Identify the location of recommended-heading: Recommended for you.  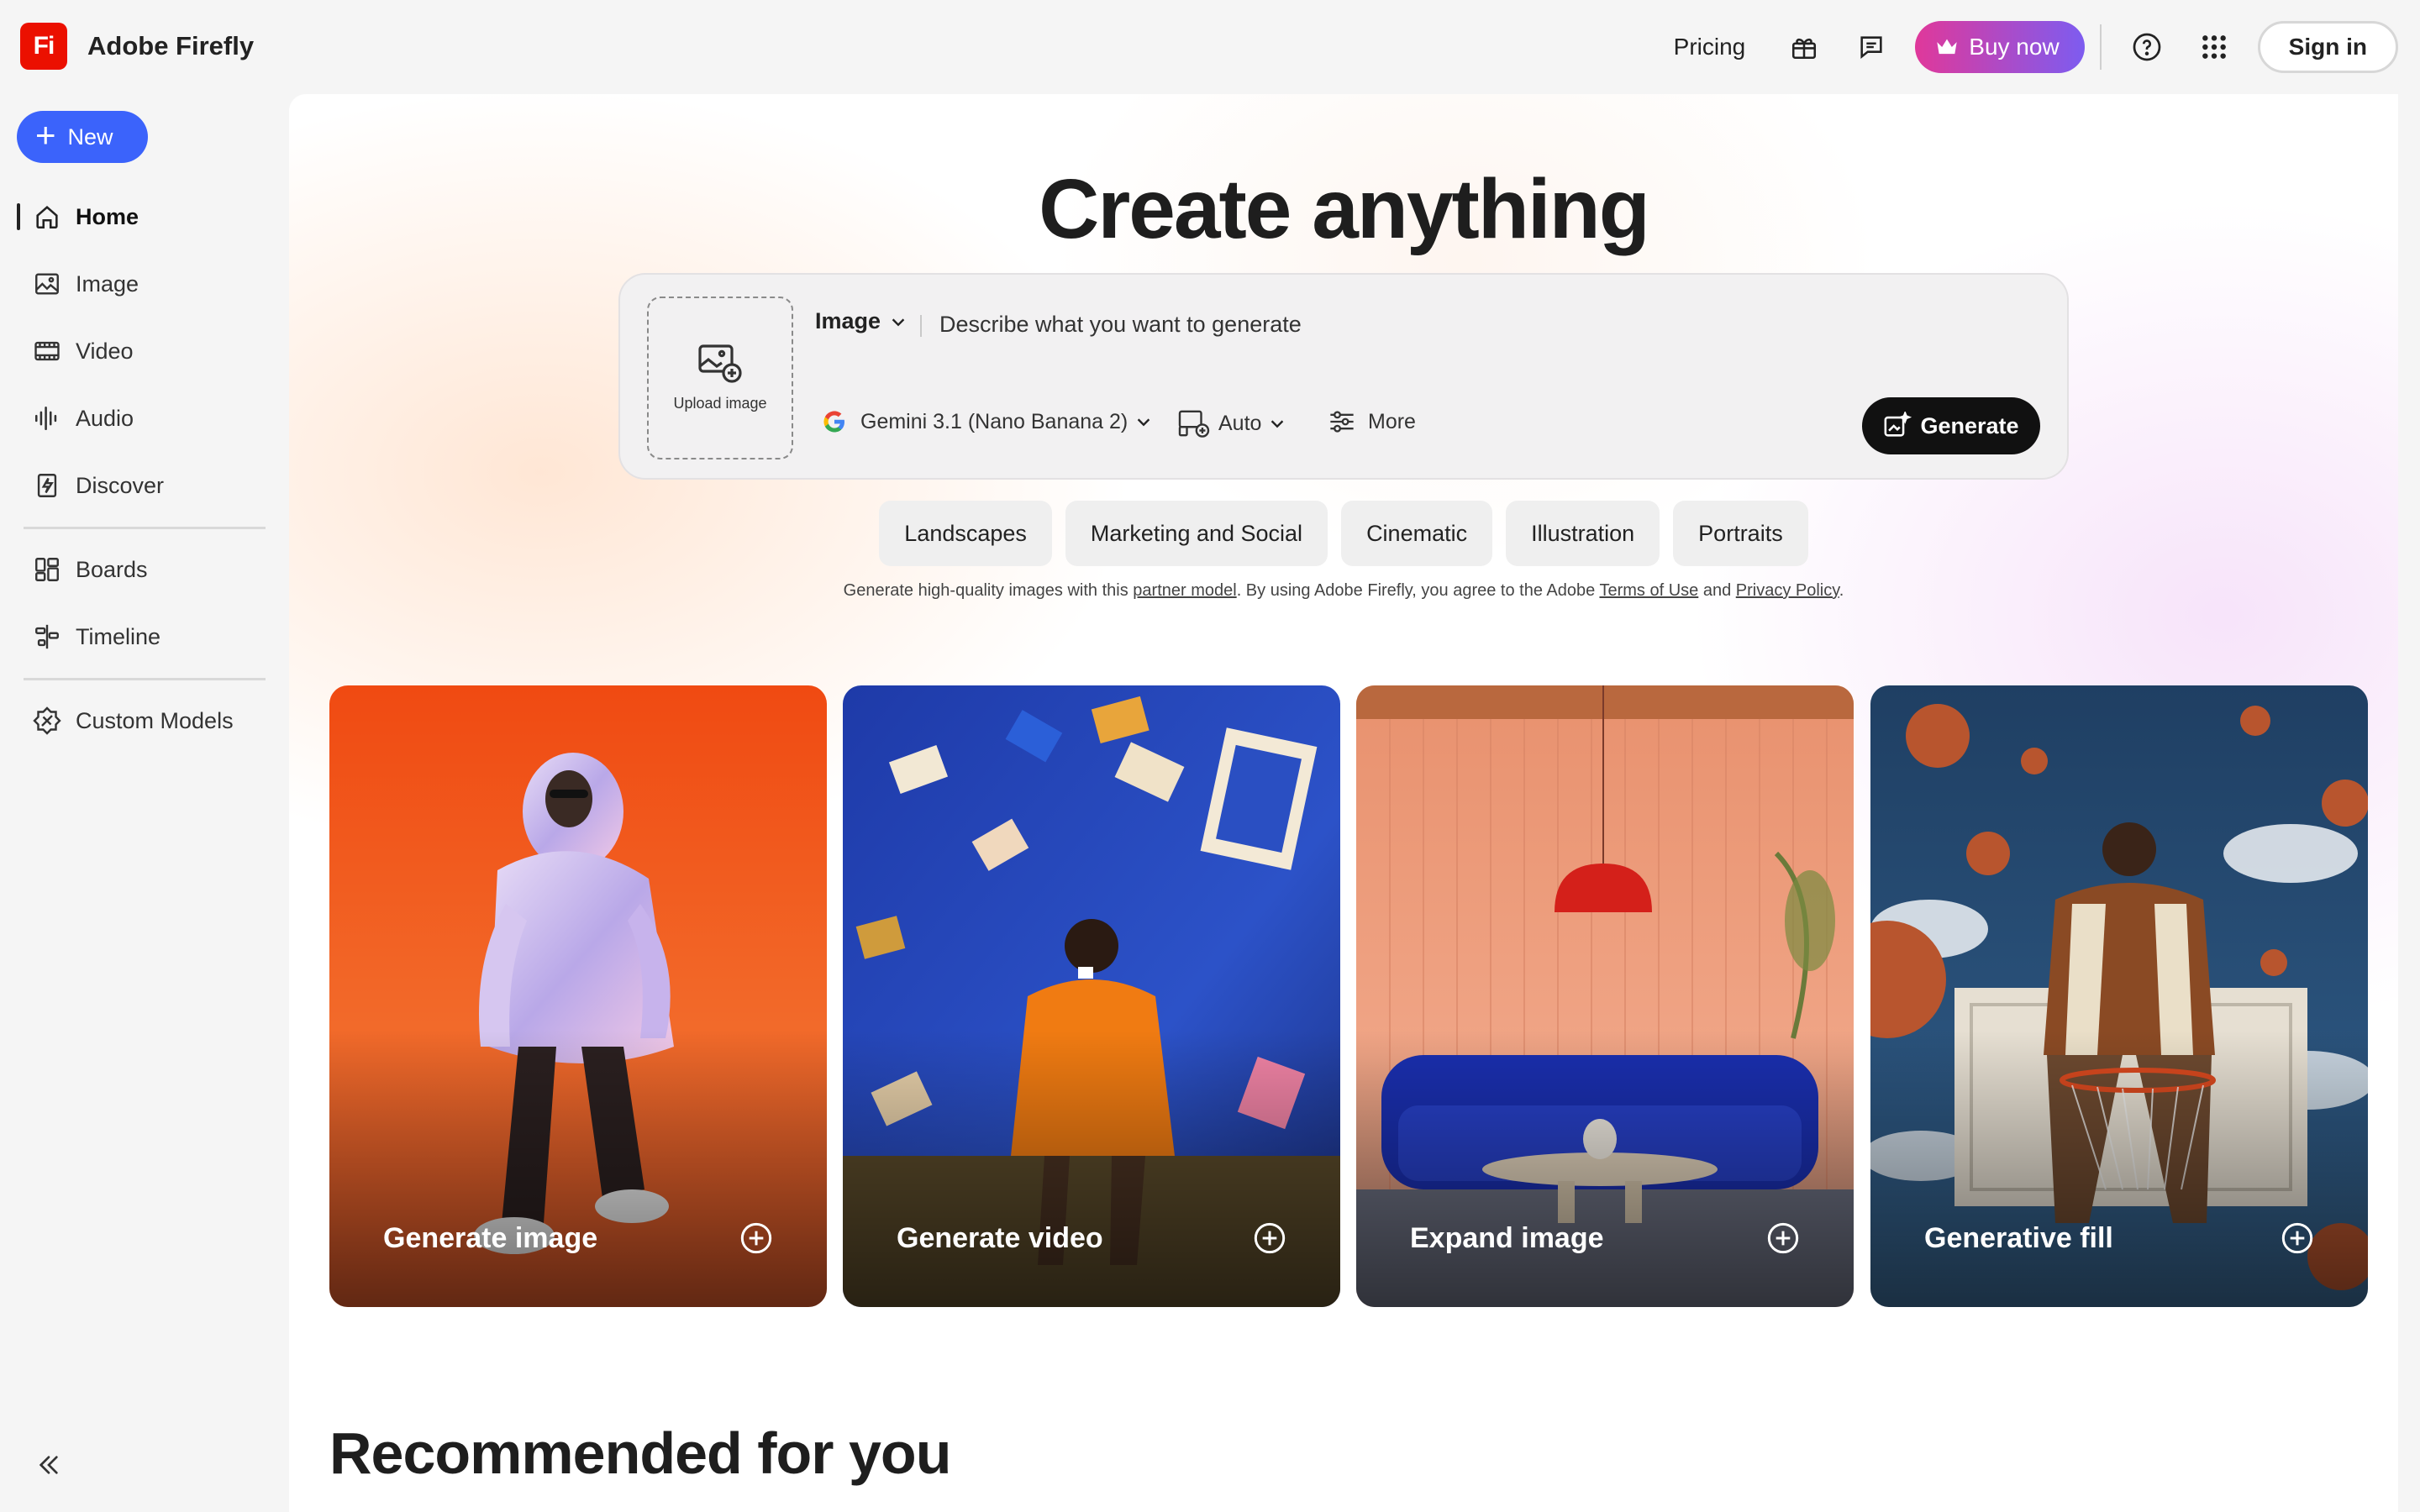
(640, 1453).